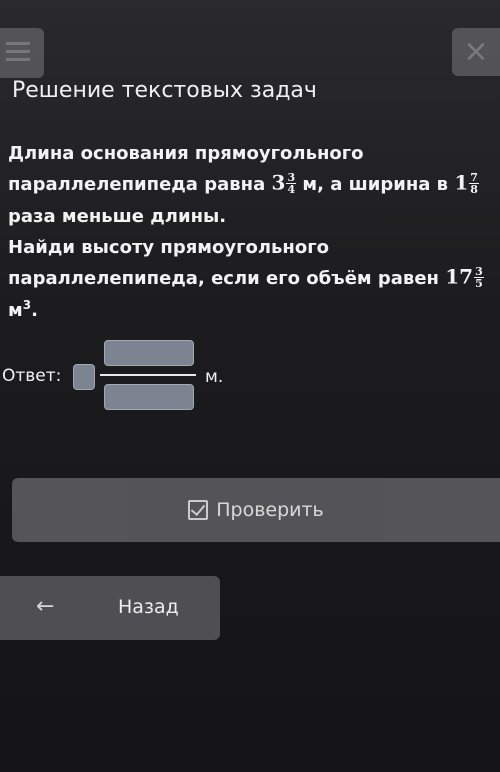  What do you see at coordinates (110, 608) in the screenshot?
I see `back-button: ← Назад` at bounding box center [110, 608].